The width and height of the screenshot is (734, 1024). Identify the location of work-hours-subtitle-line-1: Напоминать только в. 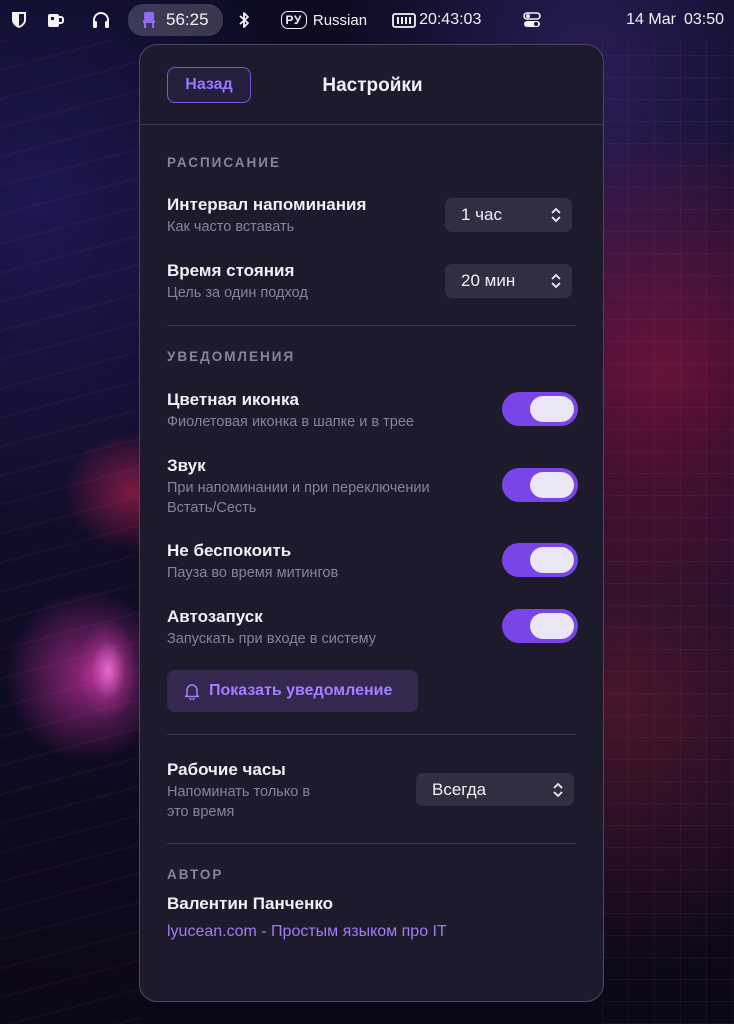
(239, 792).